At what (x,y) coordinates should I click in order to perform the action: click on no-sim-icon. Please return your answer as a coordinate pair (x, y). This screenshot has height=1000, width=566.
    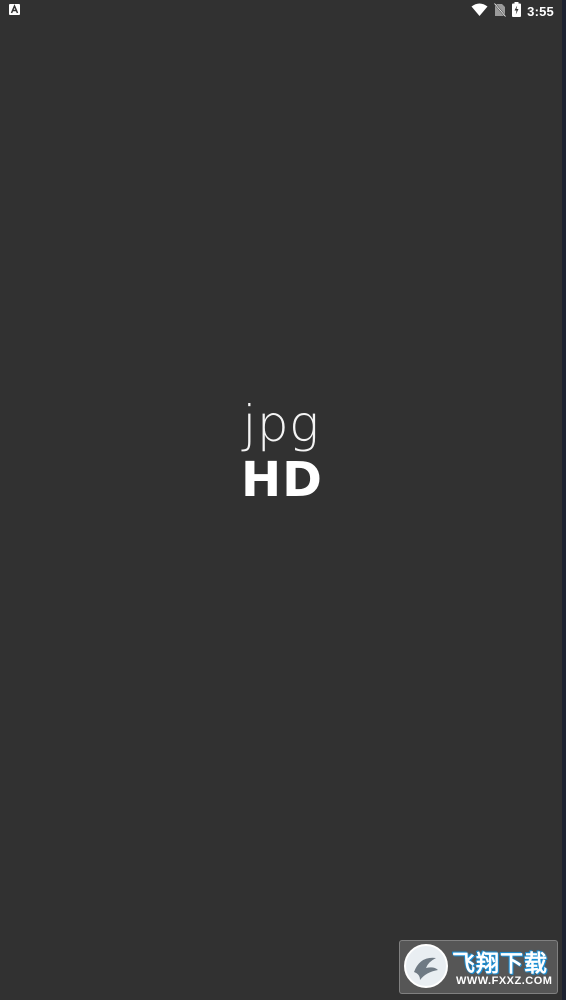
    Looking at the image, I should click on (500, 11).